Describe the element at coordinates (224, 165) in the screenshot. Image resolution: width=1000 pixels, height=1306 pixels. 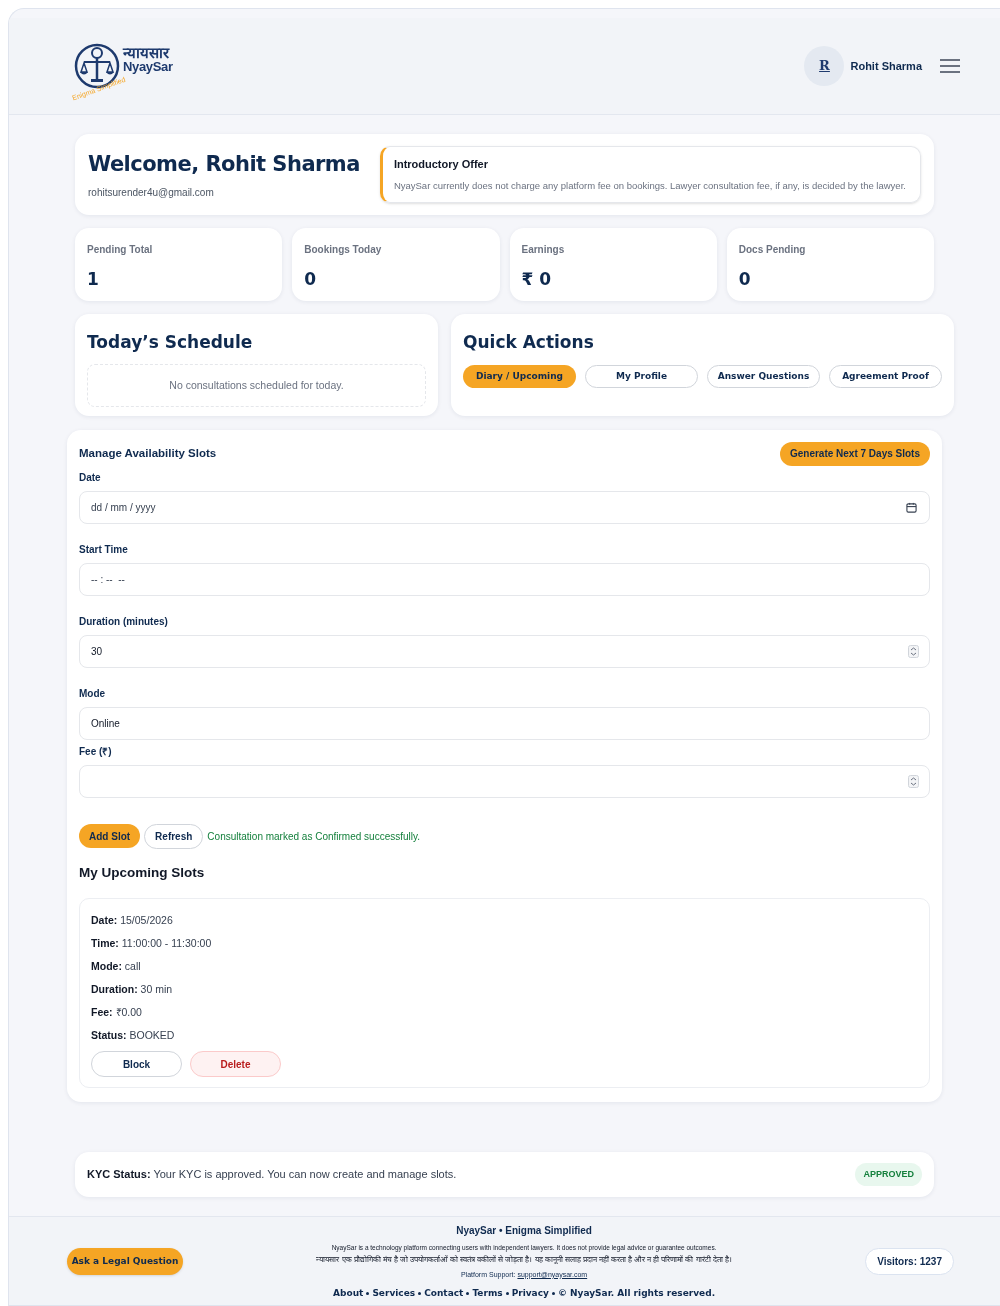
I see `welcome-heading: Welcome, Rohit Sharma` at that location.